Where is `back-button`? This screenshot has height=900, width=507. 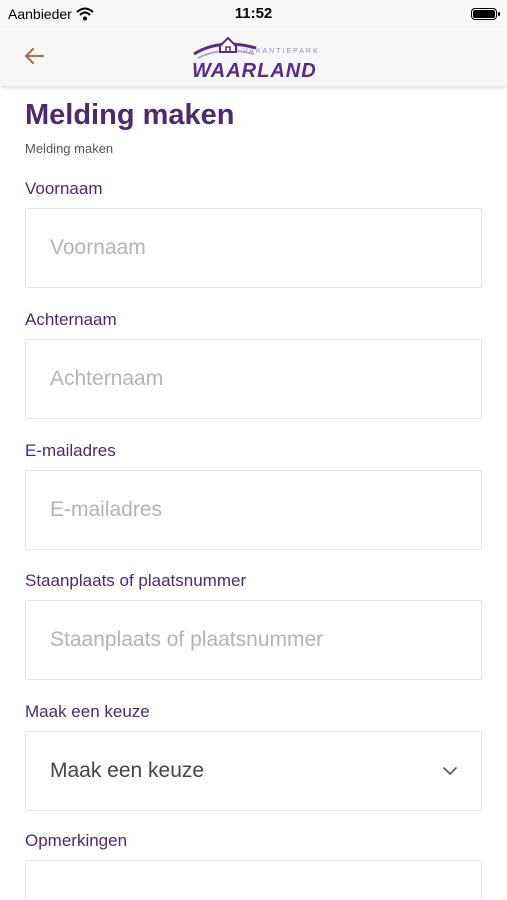
back-button is located at coordinates (34, 56).